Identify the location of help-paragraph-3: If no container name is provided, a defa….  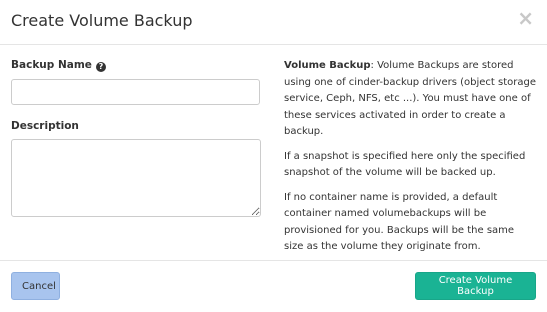
(399, 222).